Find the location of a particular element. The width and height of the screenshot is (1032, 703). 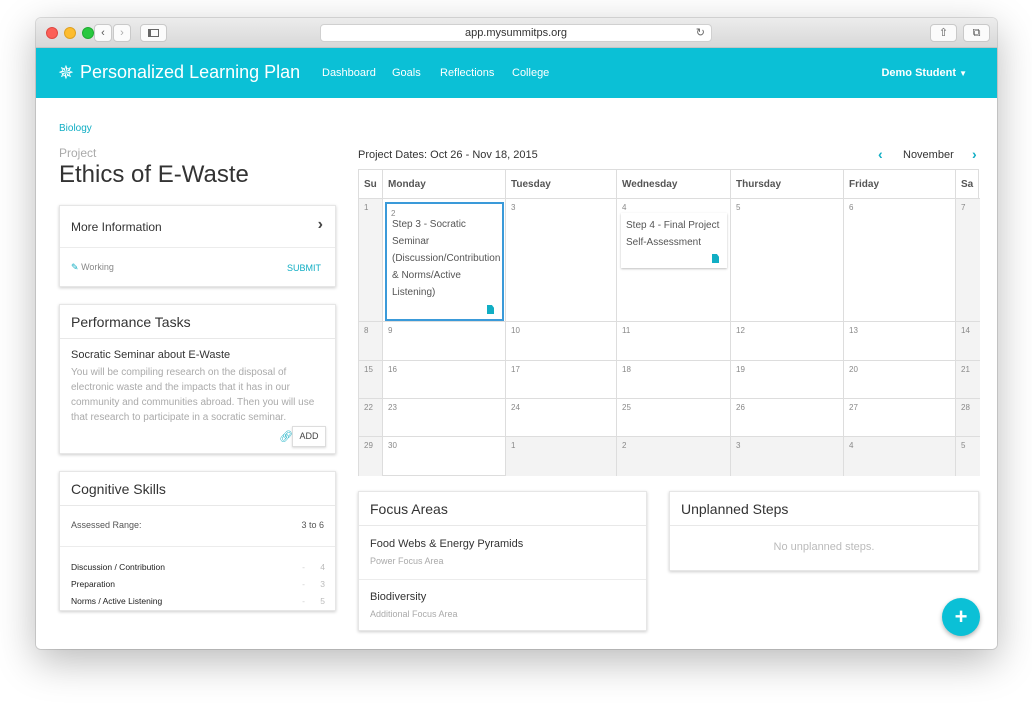

link-icon: 🔗︎ is located at coordinates (286, 436).